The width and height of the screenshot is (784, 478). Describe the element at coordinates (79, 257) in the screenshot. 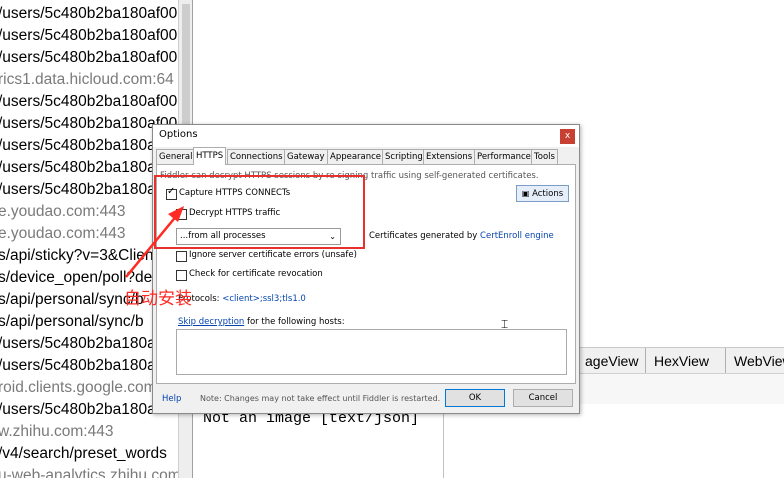

I see `session-row: s/api/sticky?v=3&Client` at that location.